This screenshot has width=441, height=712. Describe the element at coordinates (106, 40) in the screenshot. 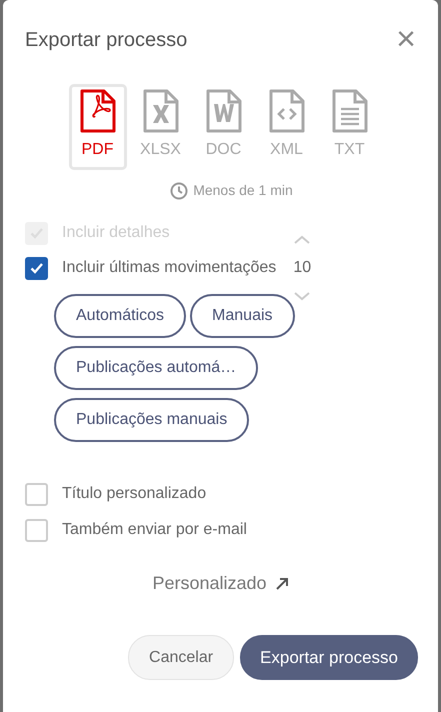

I see `dialog-title: Exportar processo` at that location.